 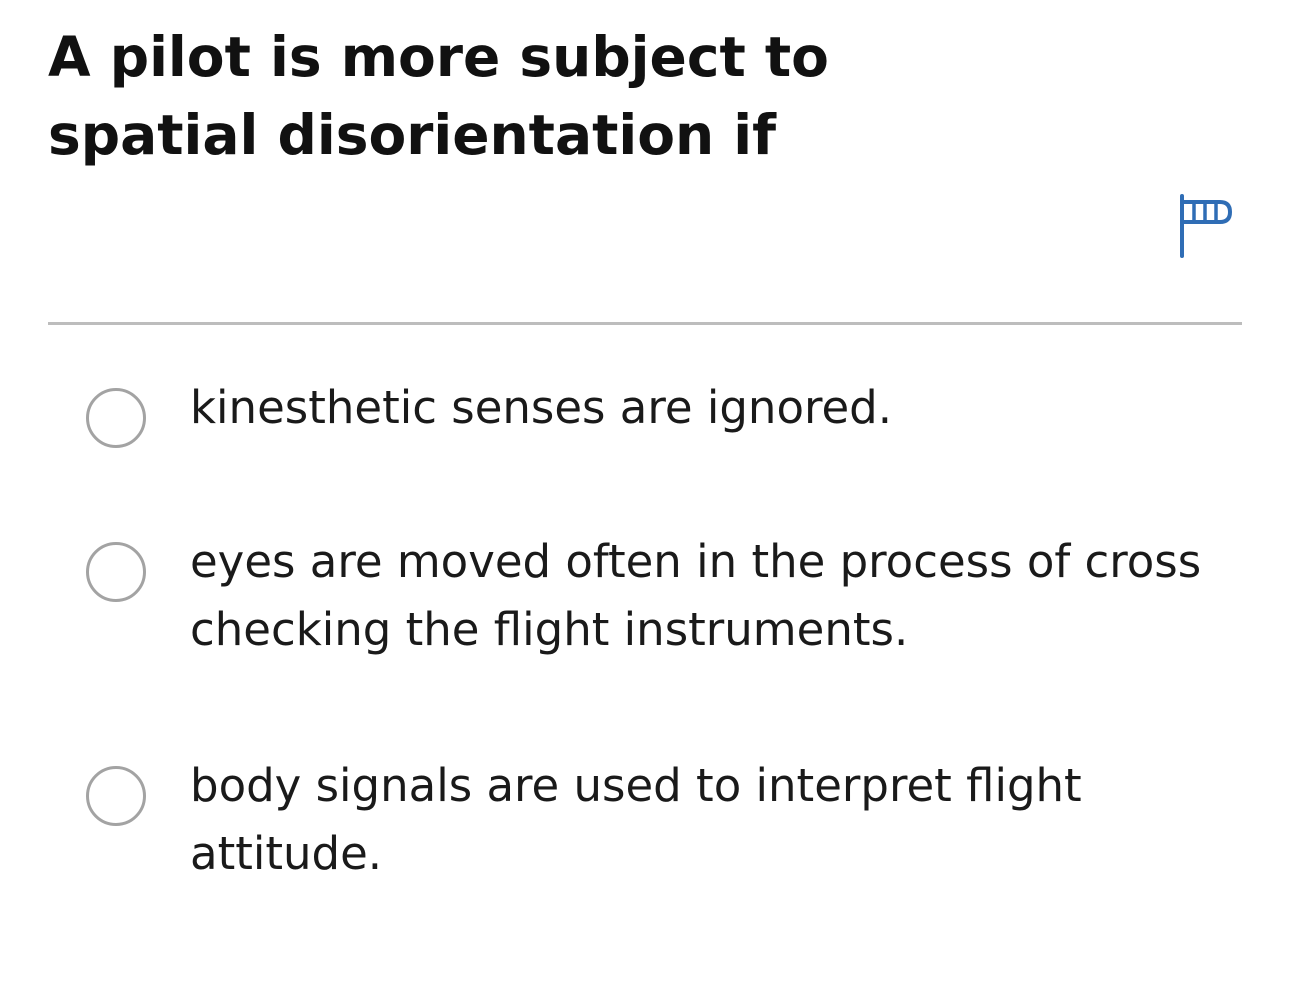 What do you see at coordinates (541, 407) in the screenshot?
I see `answer-option-label: kinesthetic senses are ignored.` at bounding box center [541, 407].